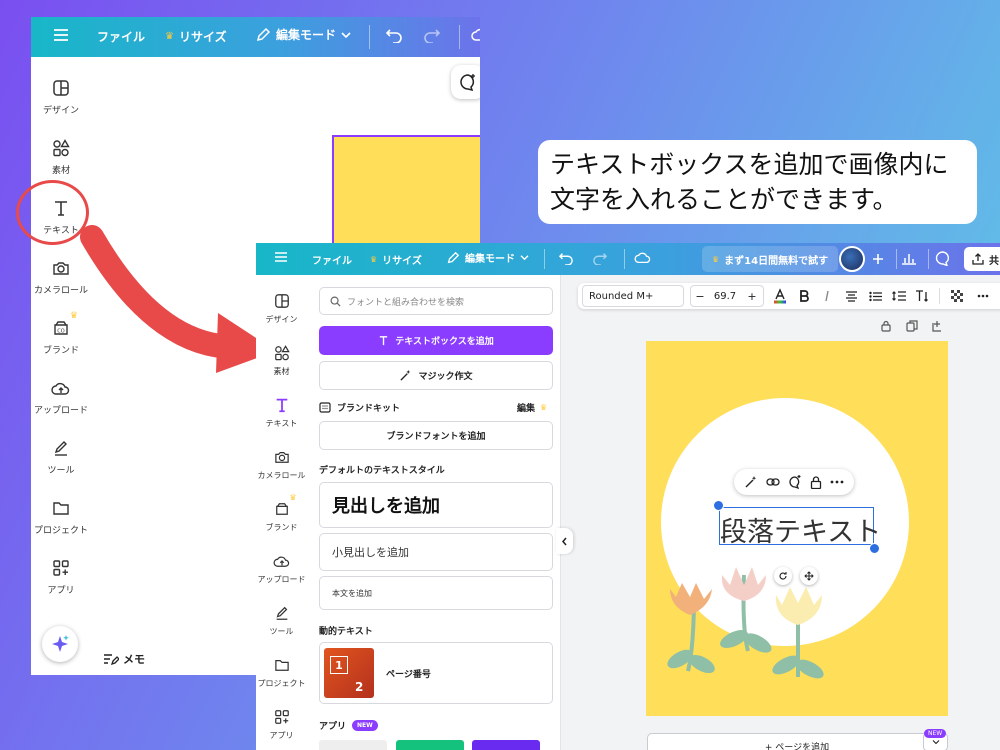  I want to click on lock-page-icon, so click(886, 326).